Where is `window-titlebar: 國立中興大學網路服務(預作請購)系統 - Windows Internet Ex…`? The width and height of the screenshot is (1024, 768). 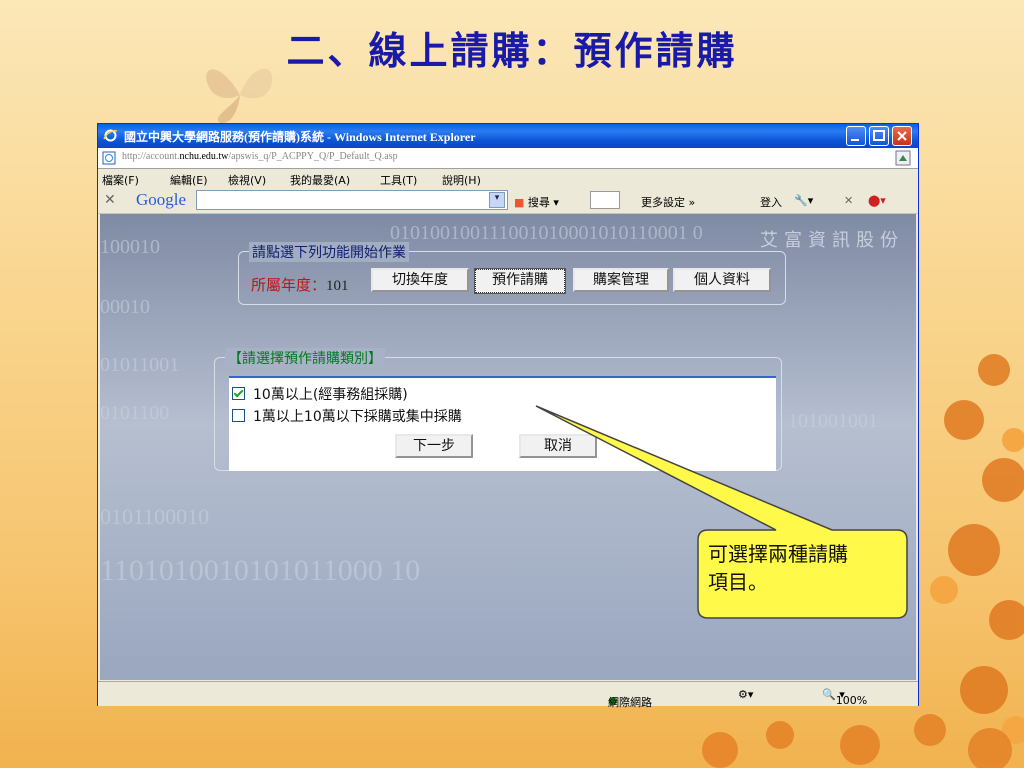
window-titlebar: 國立中興大學網路服務(預作請購)系統 - Windows Internet Ex… is located at coordinates (508, 136).